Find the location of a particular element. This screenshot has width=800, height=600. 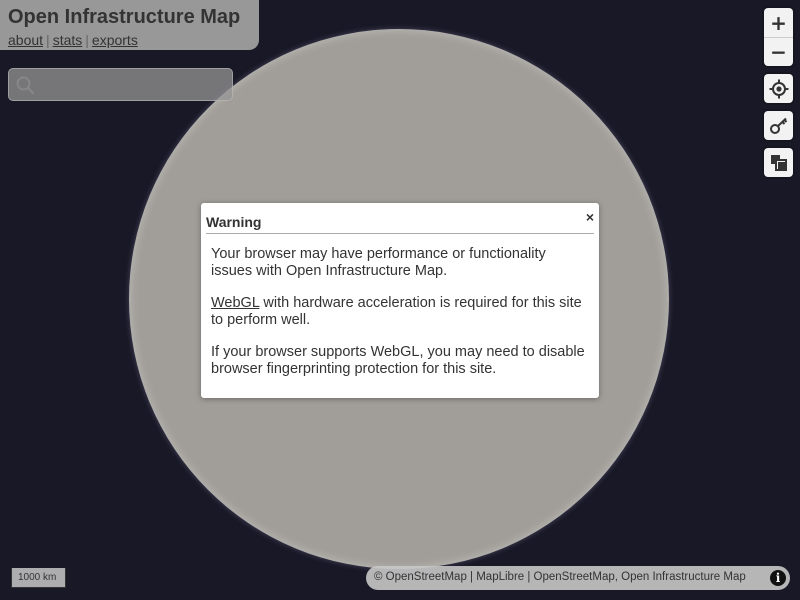

zoom-out-icon: − is located at coordinates (778, 52).